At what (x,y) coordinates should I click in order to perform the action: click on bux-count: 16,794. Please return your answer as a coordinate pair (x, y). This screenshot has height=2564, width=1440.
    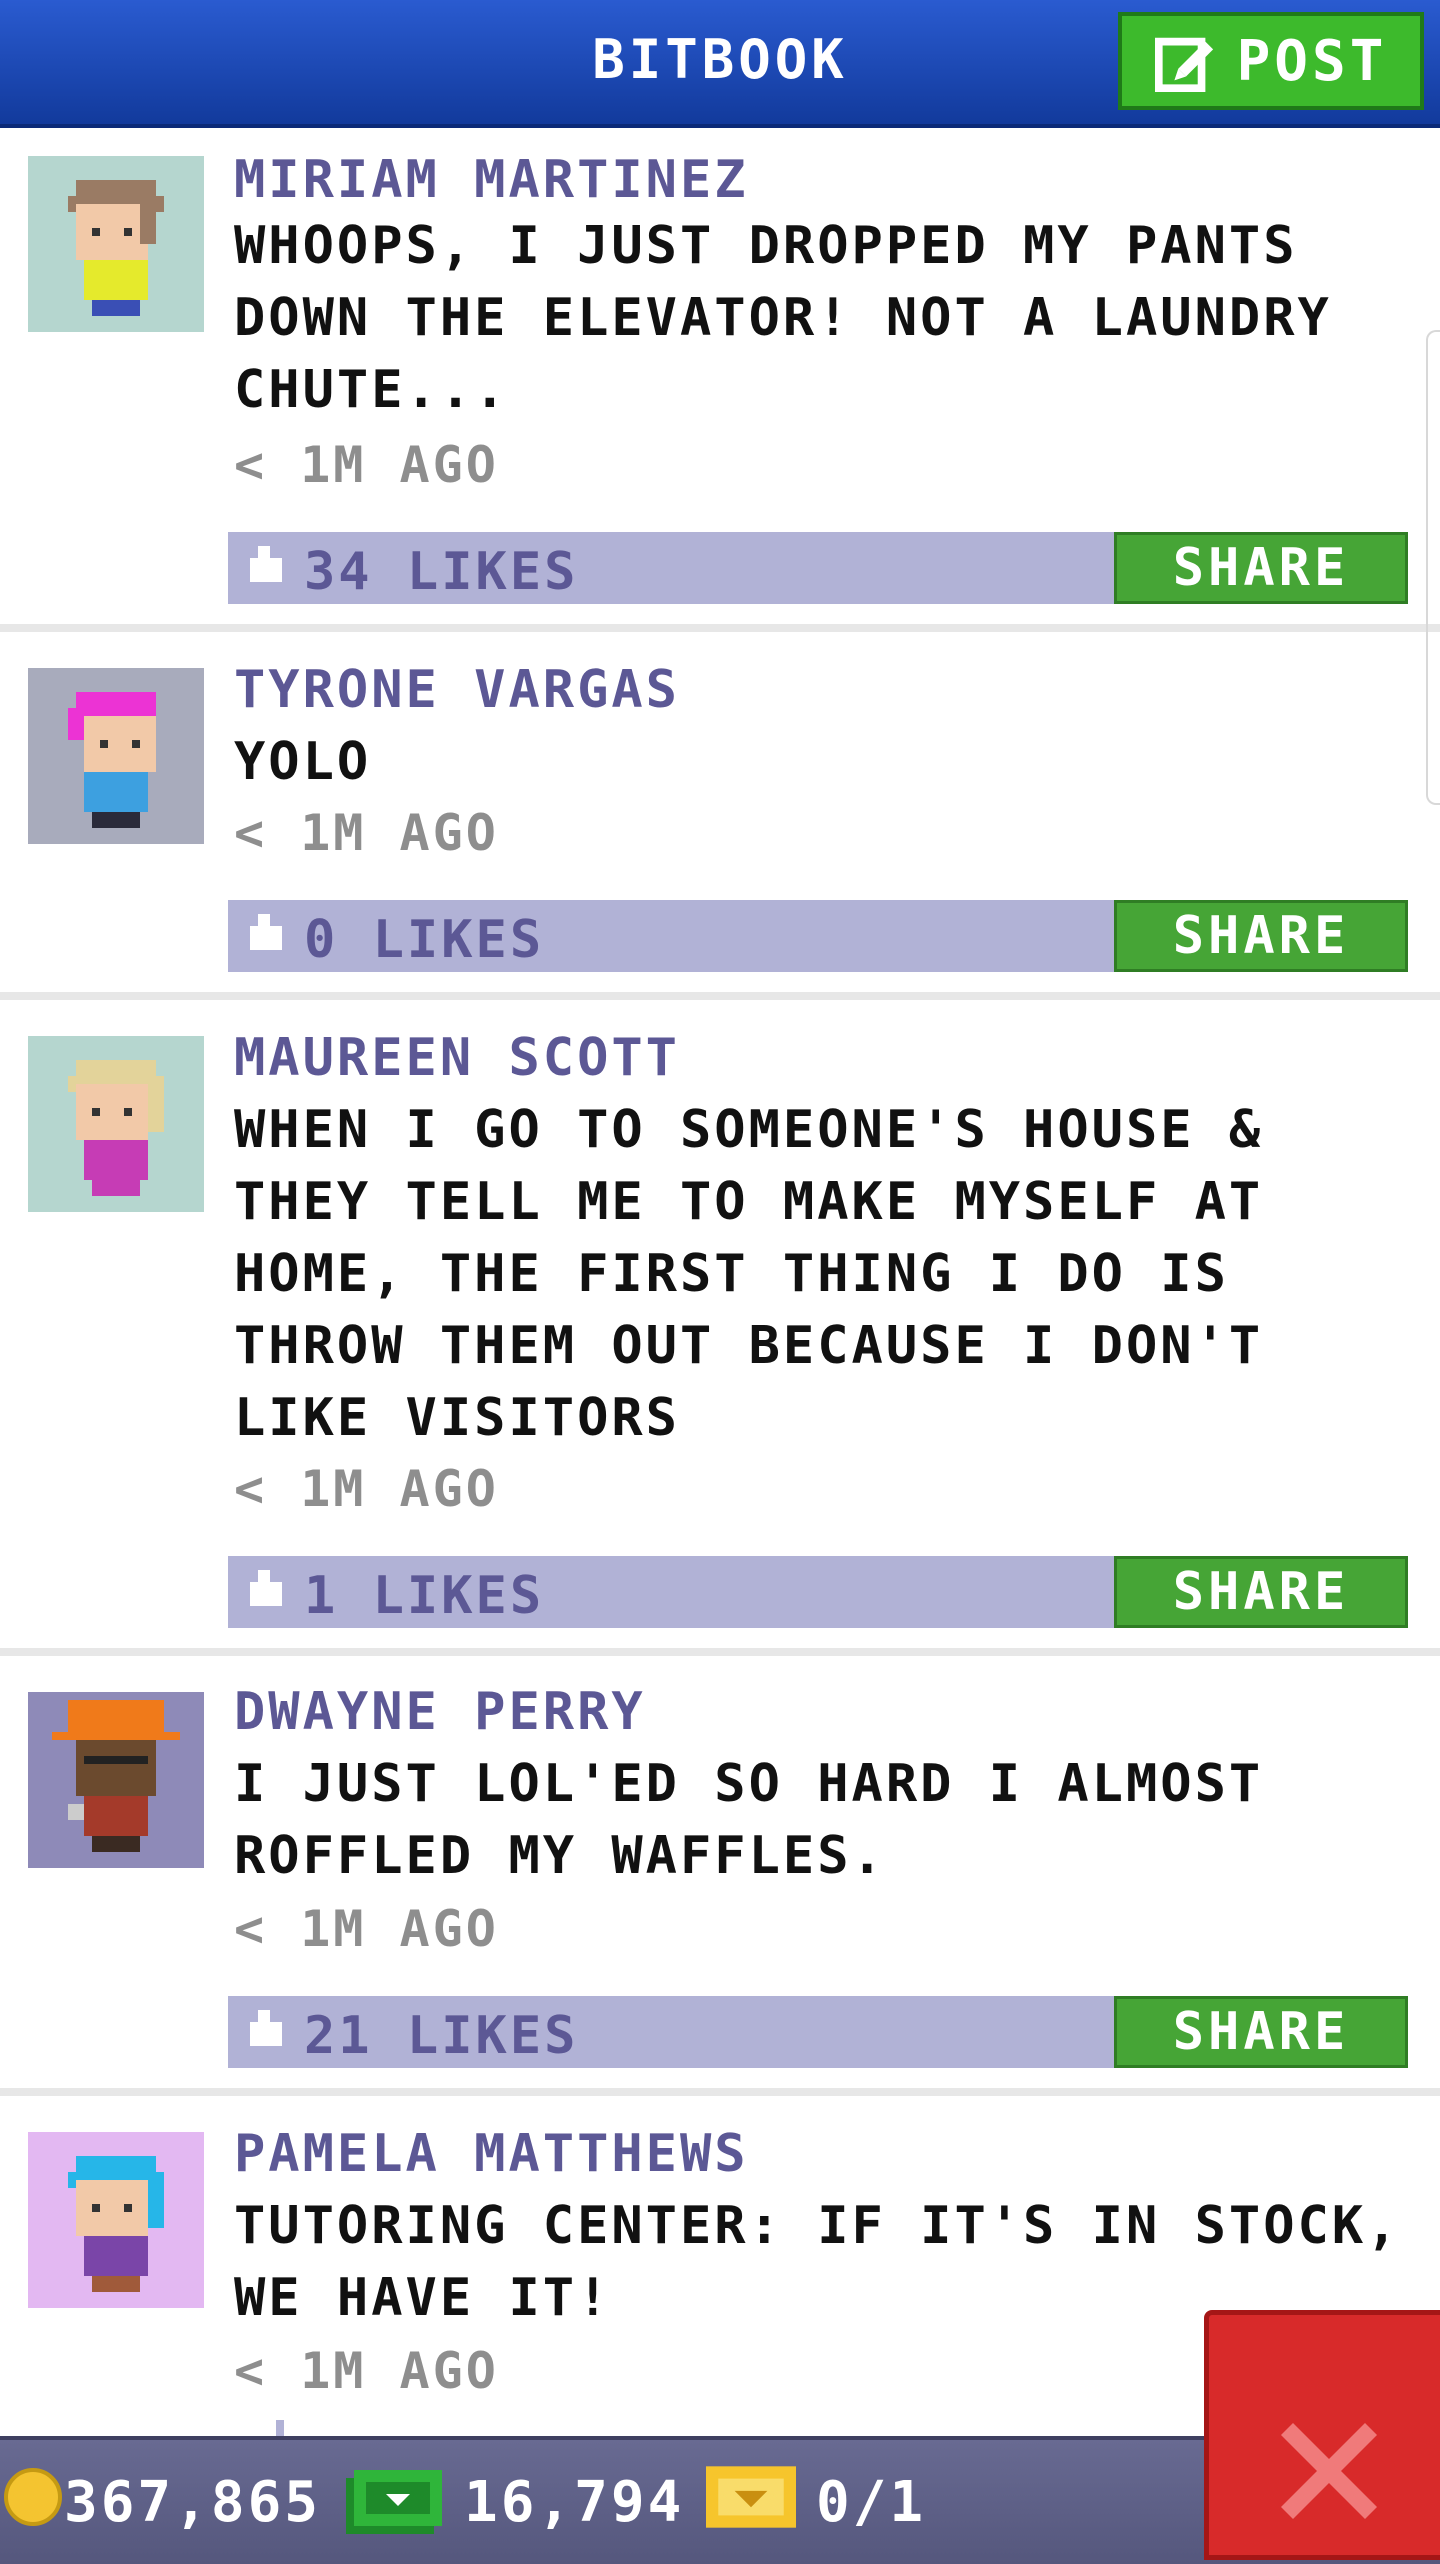
    Looking at the image, I should click on (574, 2502).